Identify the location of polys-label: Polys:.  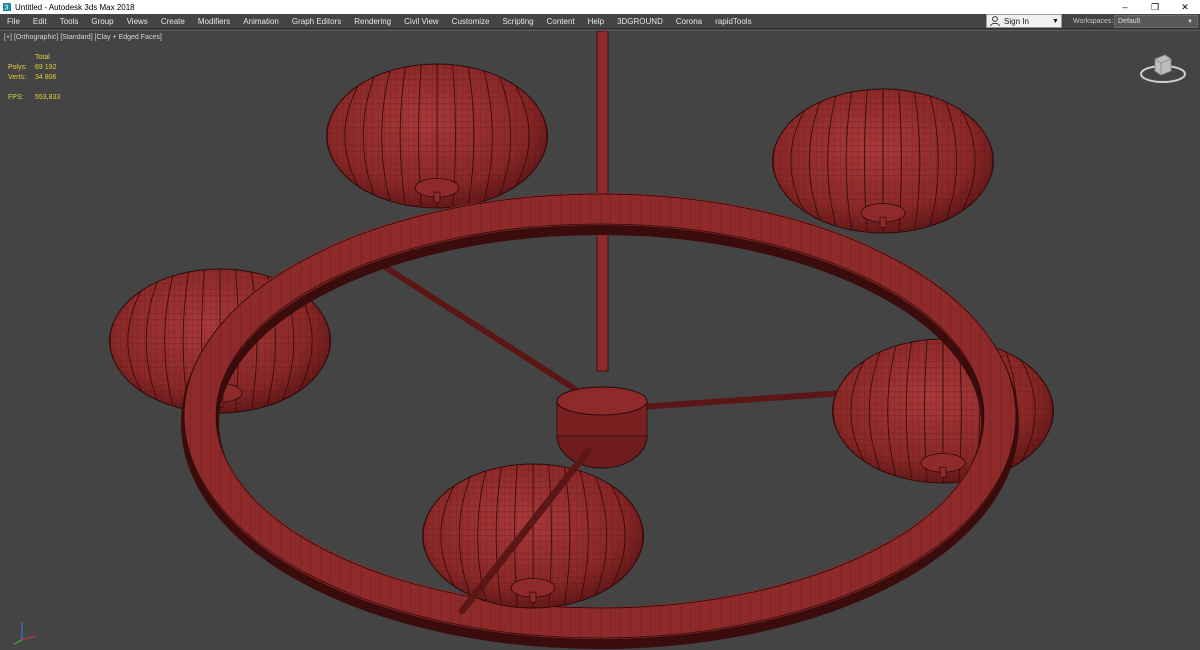
(18, 67).